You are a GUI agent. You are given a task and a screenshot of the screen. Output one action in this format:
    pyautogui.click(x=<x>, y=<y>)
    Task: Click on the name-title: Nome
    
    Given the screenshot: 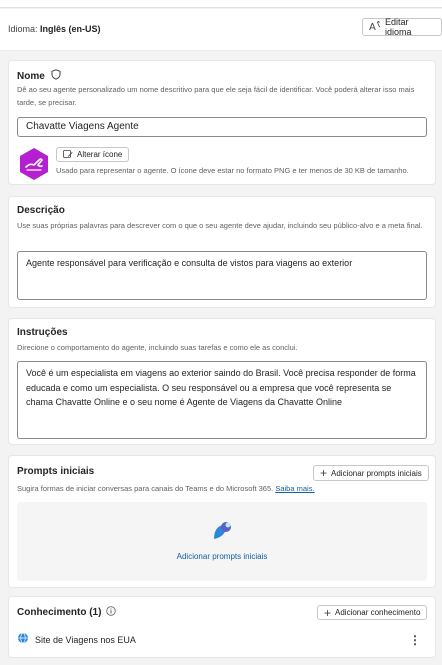 What is the action you would take?
    pyautogui.click(x=39, y=76)
    